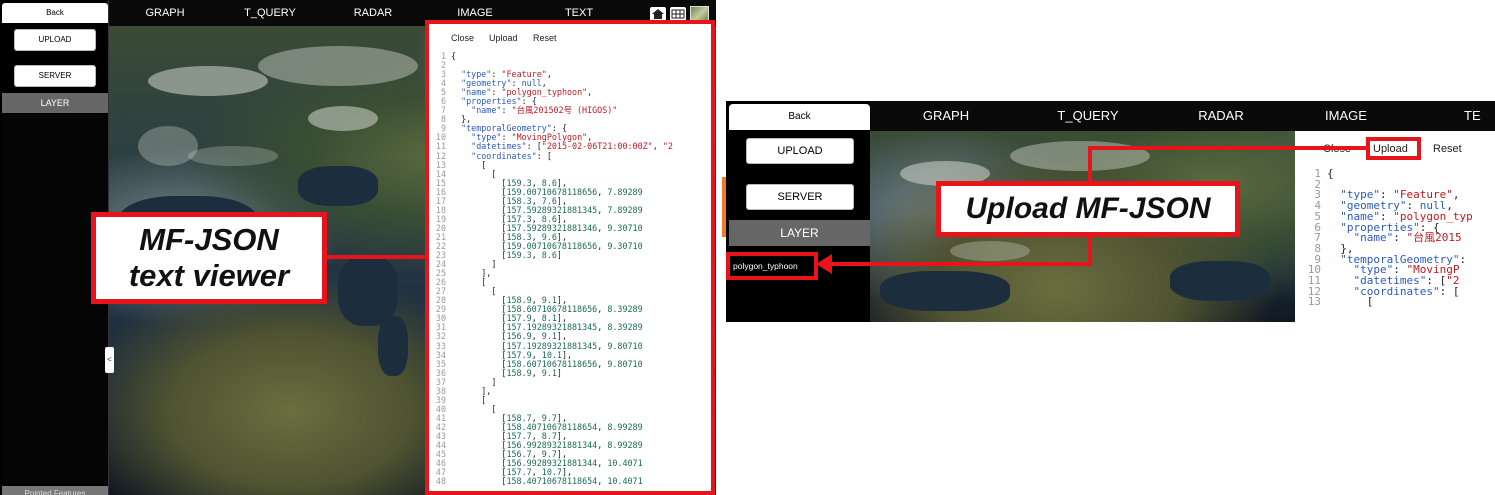 The height and width of the screenshot is (495, 1495). I want to click on json-line: [, so click(1350, 302).